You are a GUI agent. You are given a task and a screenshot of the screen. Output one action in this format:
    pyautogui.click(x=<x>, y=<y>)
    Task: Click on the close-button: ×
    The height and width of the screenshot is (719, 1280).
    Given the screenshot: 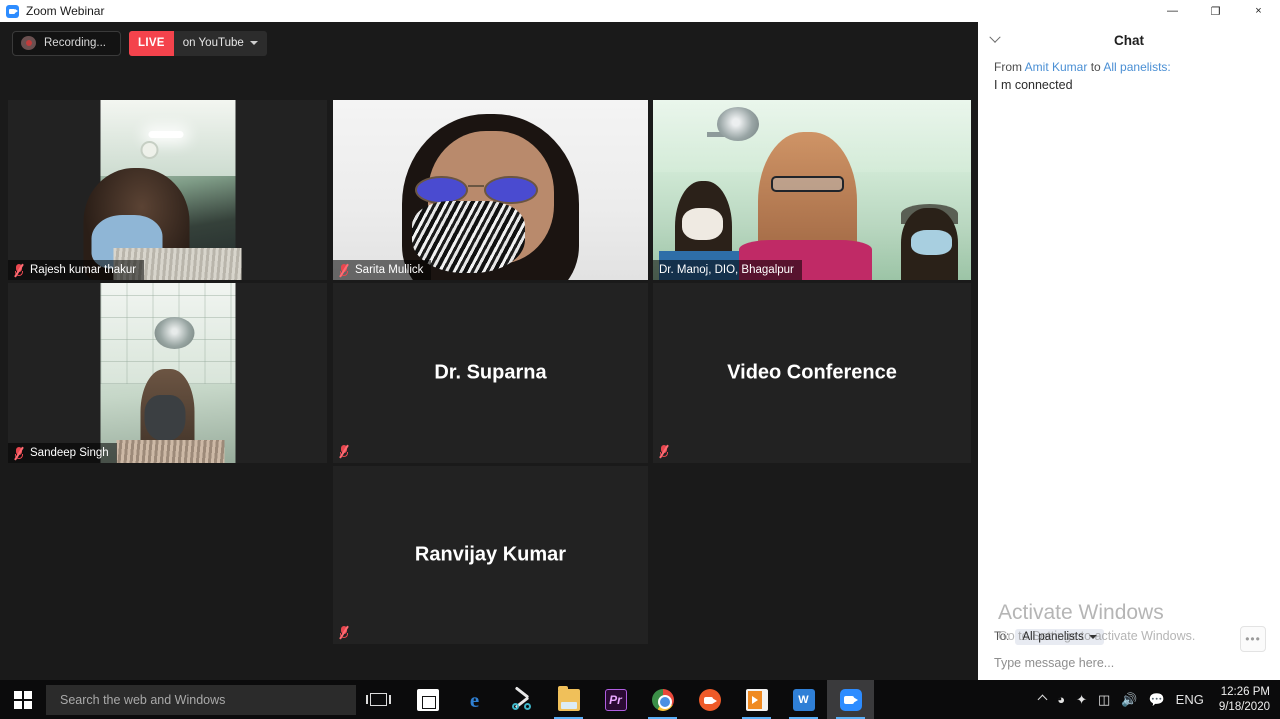 What is the action you would take?
    pyautogui.click(x=1258, y=11)
    